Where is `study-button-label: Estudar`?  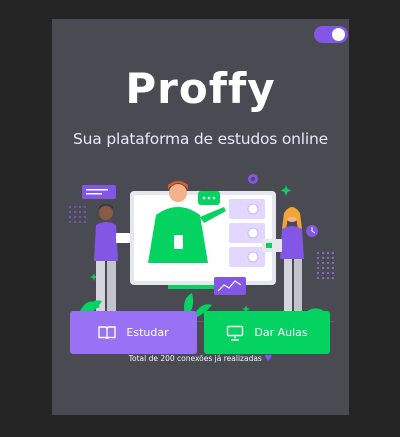
study-button-label: Estudar is located at coordinates (147, 332).